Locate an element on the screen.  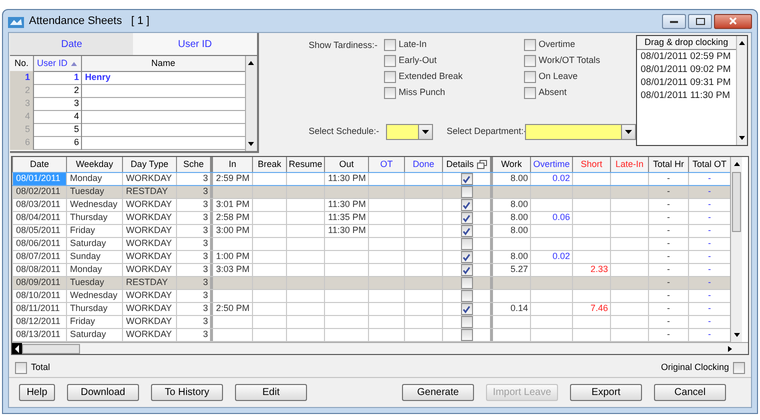
table-cell: Saturday is located at coordinates (88, 335).